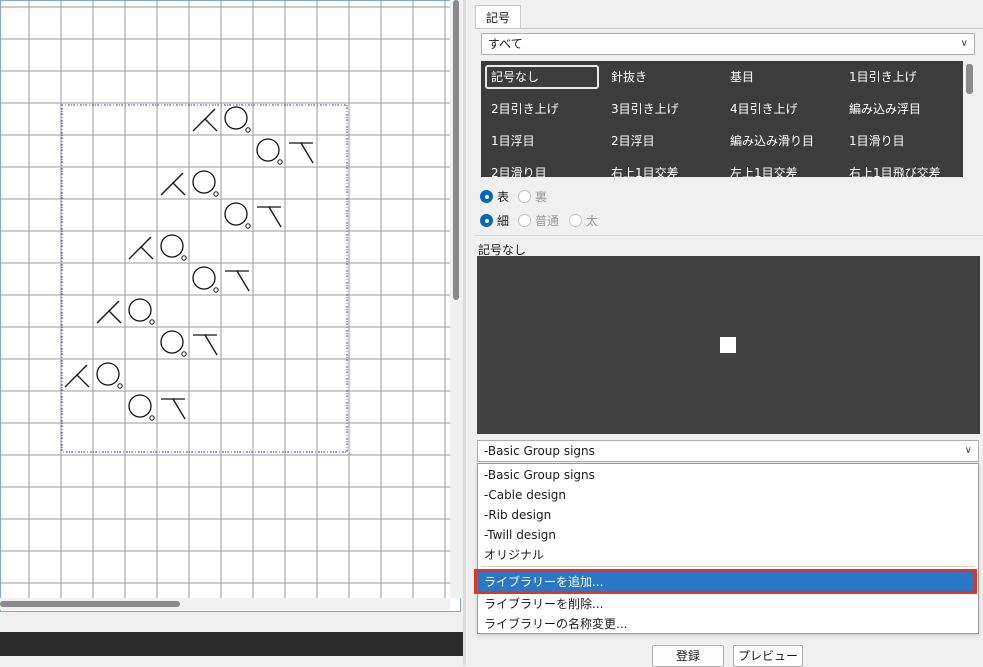 This screenshot has height=667, width=983. What do you see at coordinates (532, 196) in the screenshot?
I see `radio-back: 裏` at bounding box center [532, 196].